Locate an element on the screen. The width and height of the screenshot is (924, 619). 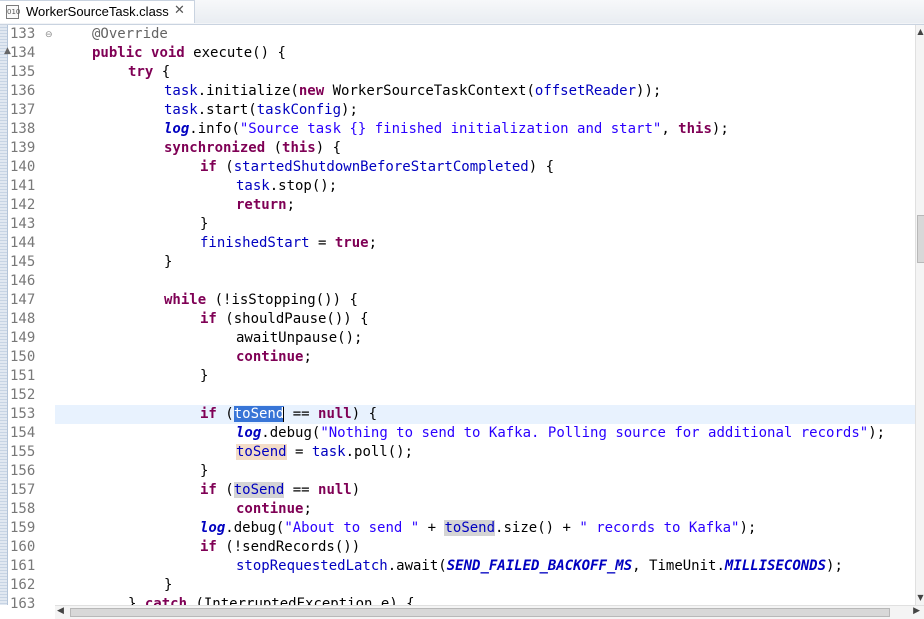
line-number: 154 is located at coordinates (23, 433).